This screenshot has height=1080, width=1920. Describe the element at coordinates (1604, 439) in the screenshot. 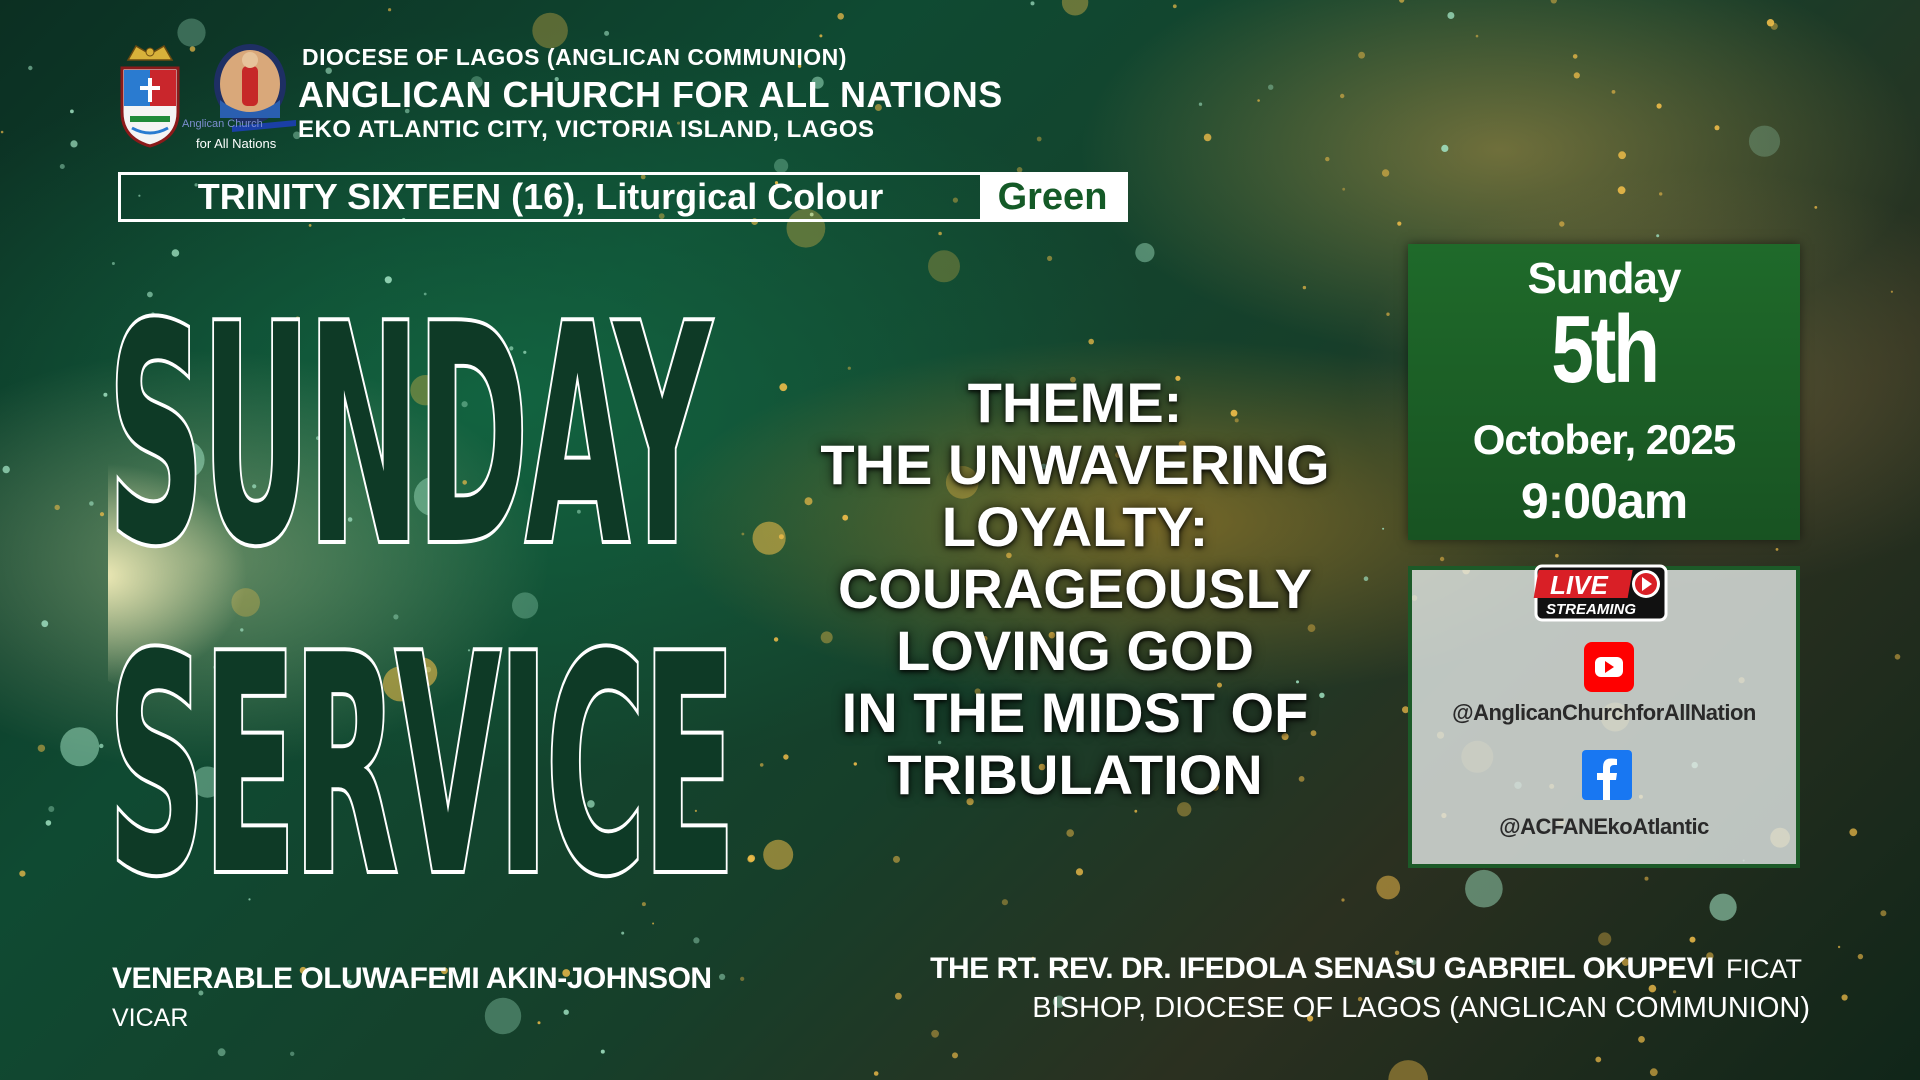

I see `event-month-year: October, 2025` at that location.